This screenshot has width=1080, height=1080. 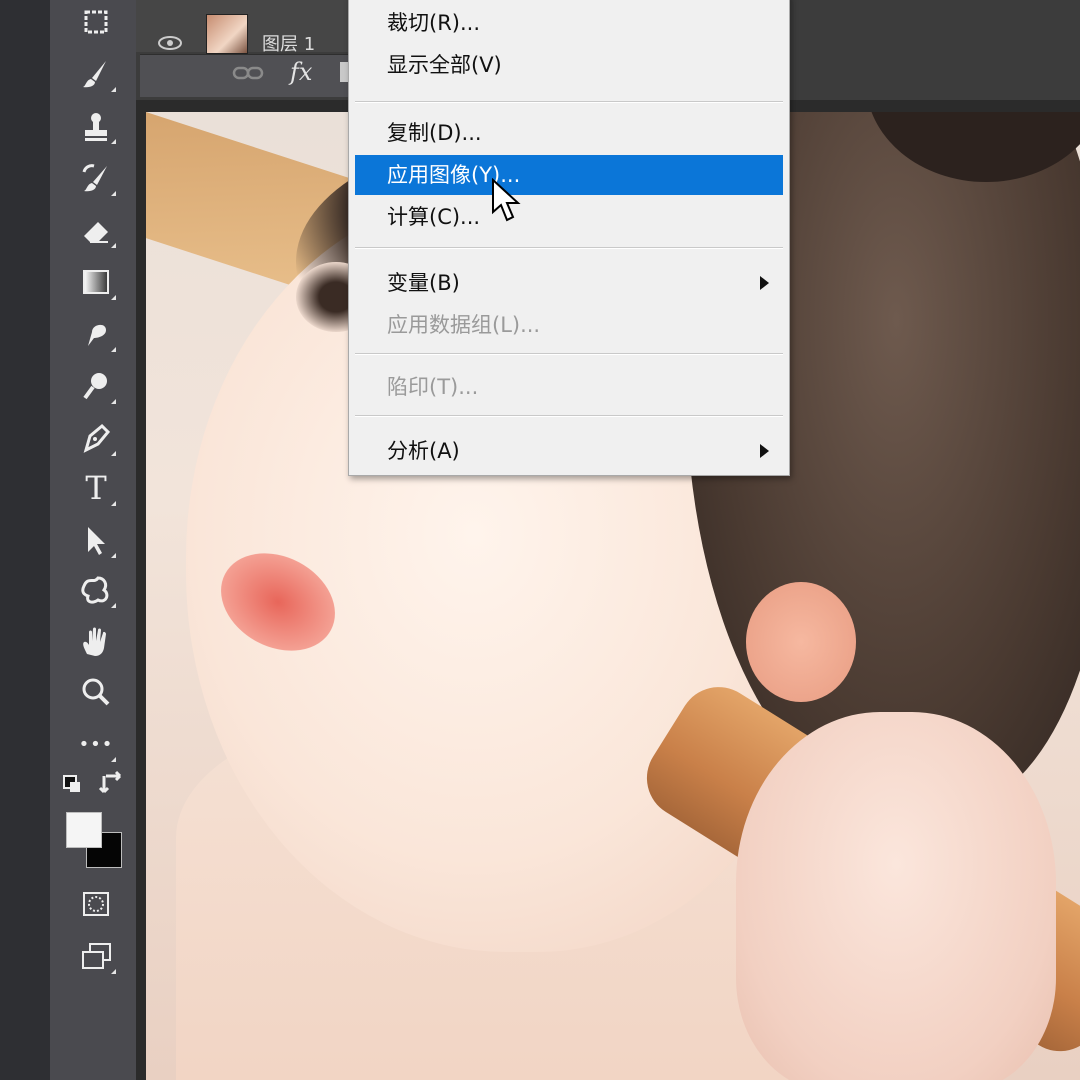 What do you see at coordinates (569, 65) in the screenshot?
I see `menu-item-reveal-all: 显示全部(V)` at bounding box center [569, 65].